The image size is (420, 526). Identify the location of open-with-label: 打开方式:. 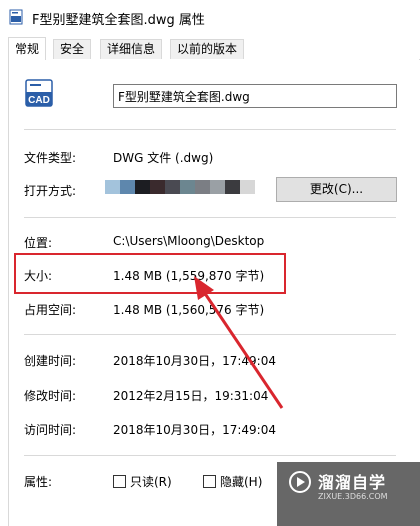
(50, 191).